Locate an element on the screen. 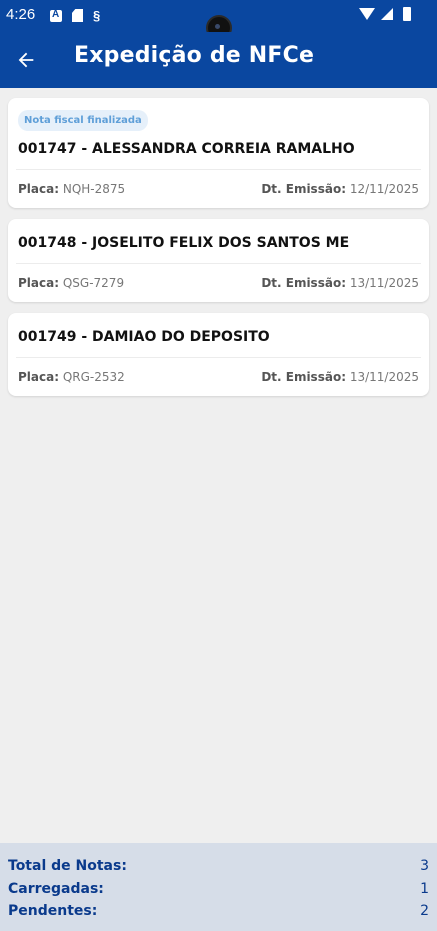 The image size is (437, 931). note-title: 001749 - DAMIAO DO DEPOSITO is located at coordinates (144, 337).